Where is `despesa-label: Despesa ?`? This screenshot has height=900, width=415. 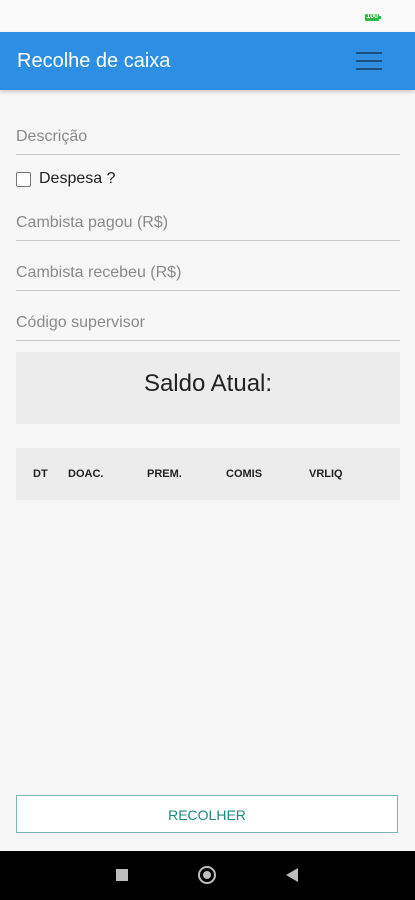 despesa-label: Despesa ? is located at coordinates (77, 178).